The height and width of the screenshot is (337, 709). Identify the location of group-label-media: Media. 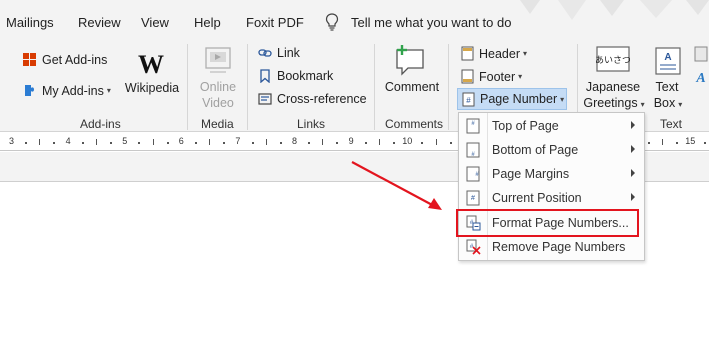
(217, 124).